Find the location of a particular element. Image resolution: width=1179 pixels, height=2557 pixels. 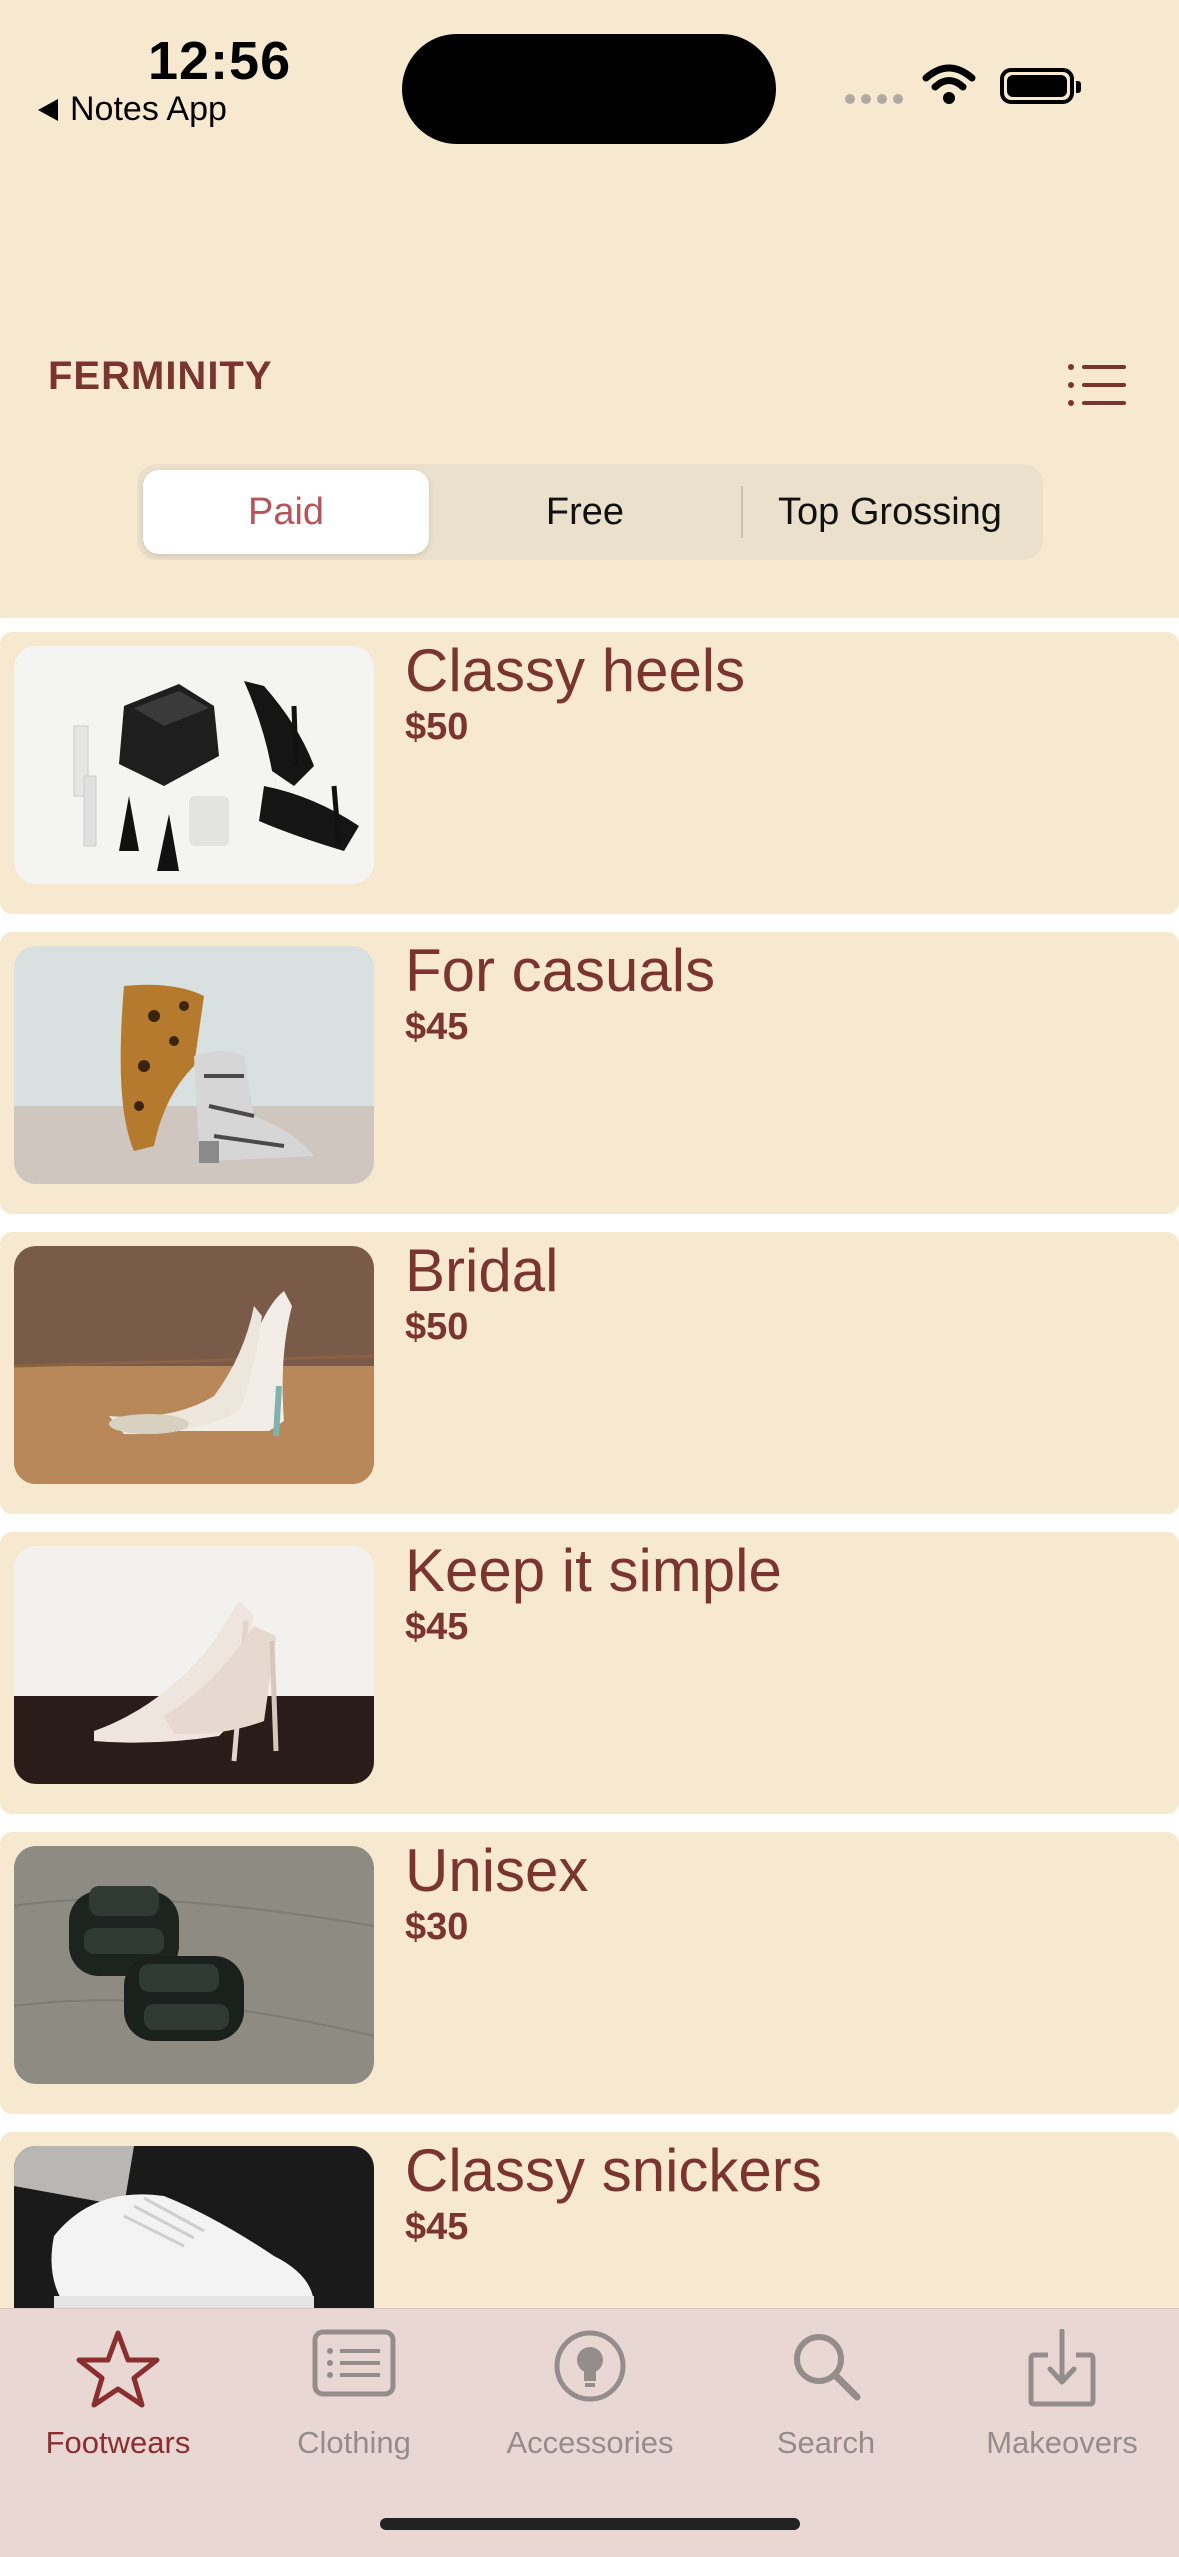

wifi-icon is located at coordinates (949, 84).